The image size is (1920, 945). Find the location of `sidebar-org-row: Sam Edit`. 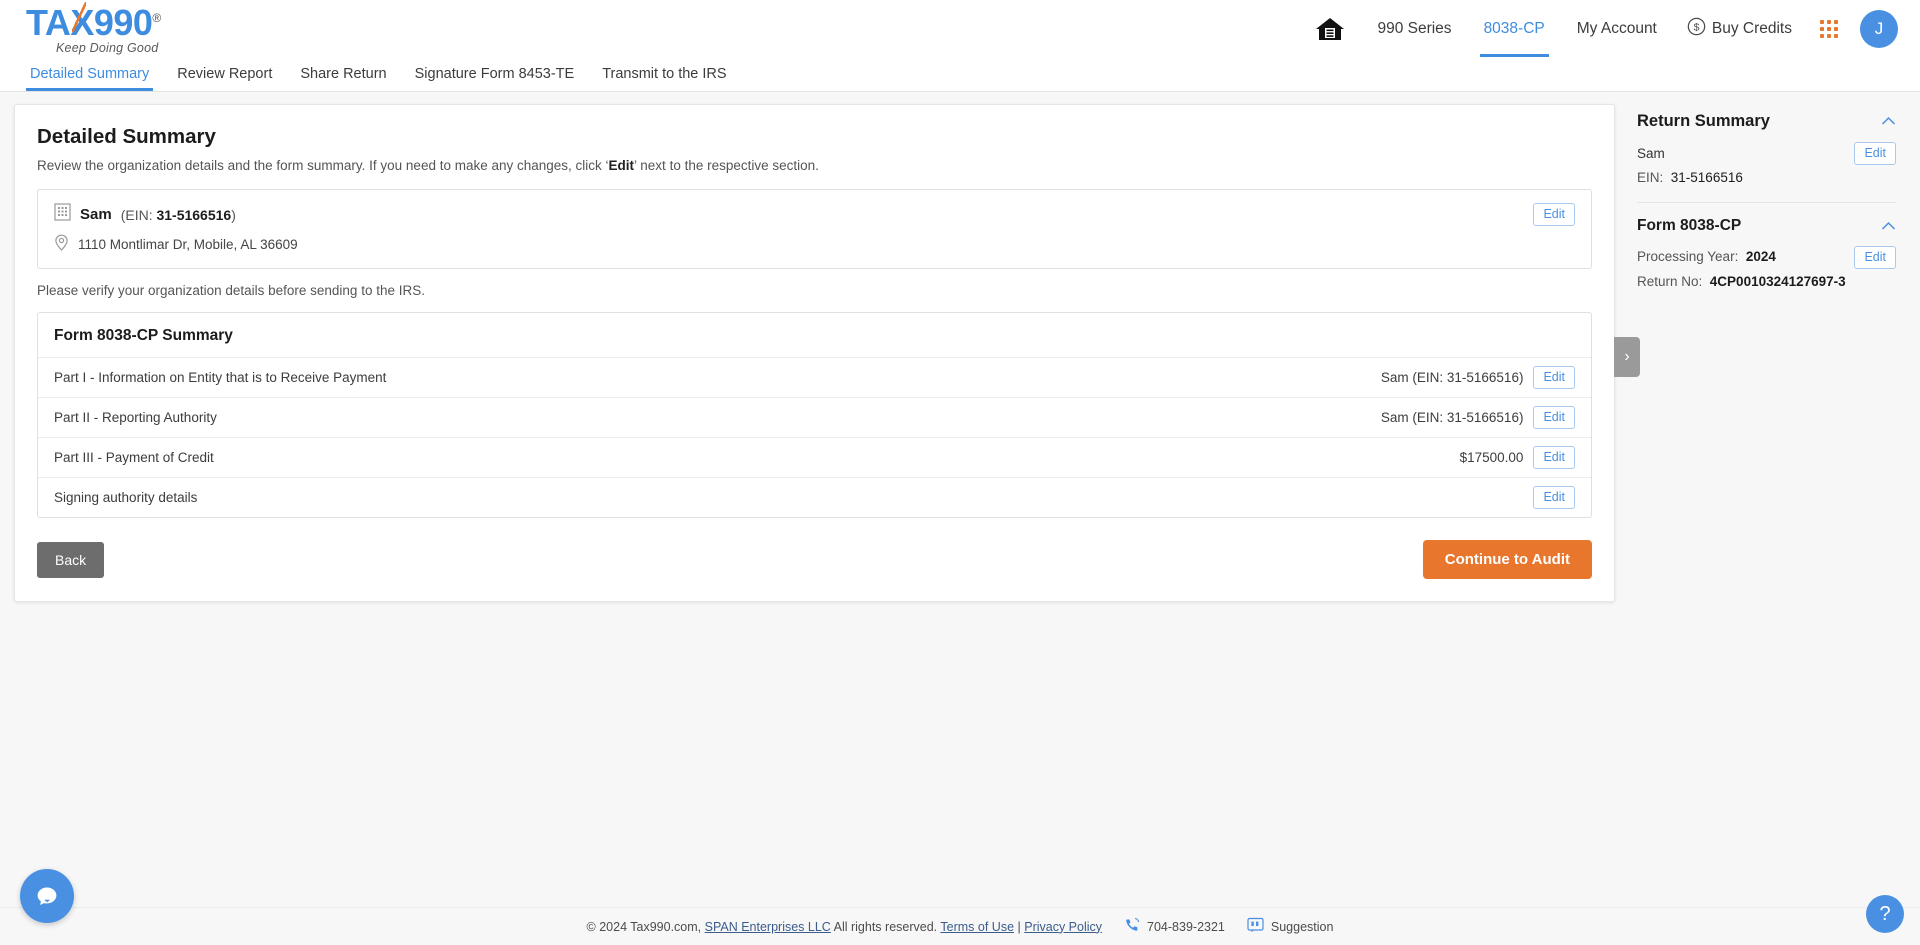

sidebar-org-row: Sam Edit is located at coordinates (1766, 153).